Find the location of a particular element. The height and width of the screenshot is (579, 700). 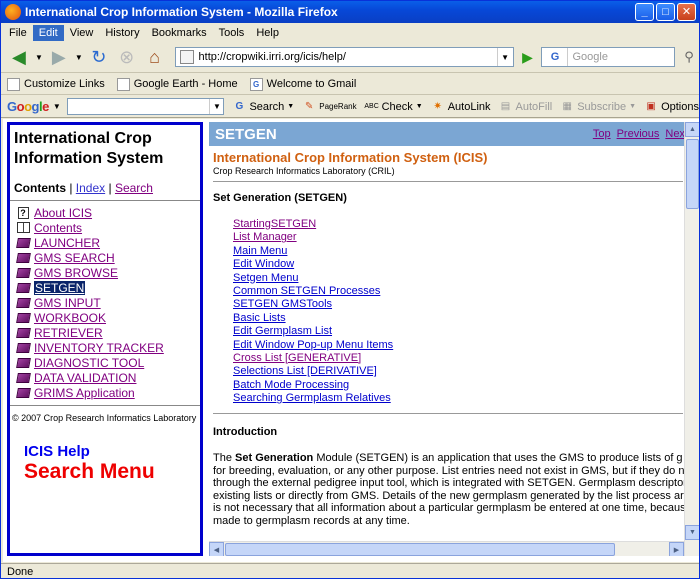

link-setgen-menu: Setgen Menu is located at coordinates (265, 278).